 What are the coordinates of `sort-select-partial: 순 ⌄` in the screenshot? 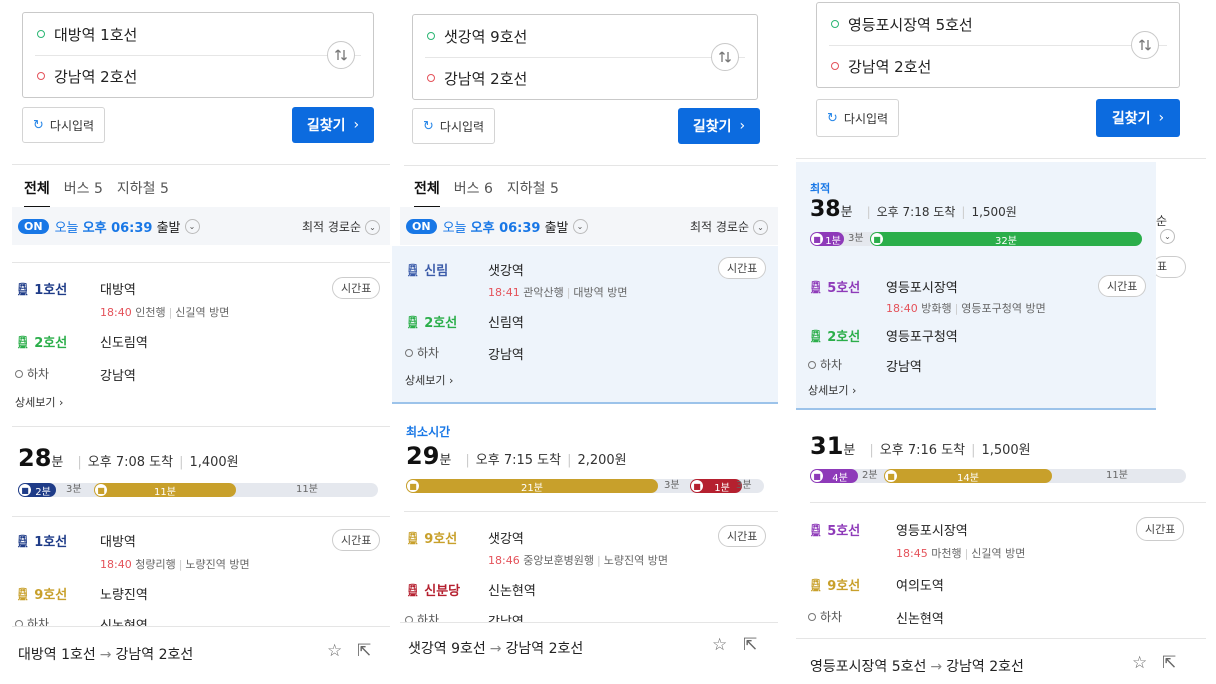 It's located at (1171, 228).